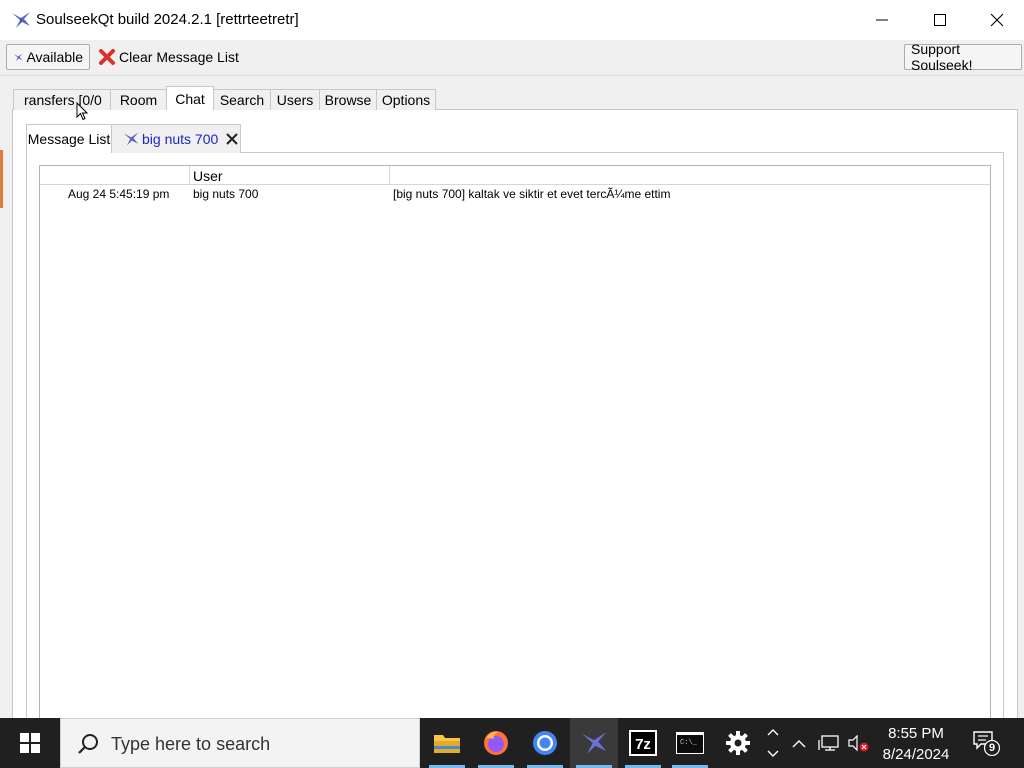 Image resolution: width=1024 pixels, height=768 pixels. What do you see at coordinates (62, 99) in the screenshot?
I see `tab-transfers: ransfers [0/0` at bounding box center [62, 99].